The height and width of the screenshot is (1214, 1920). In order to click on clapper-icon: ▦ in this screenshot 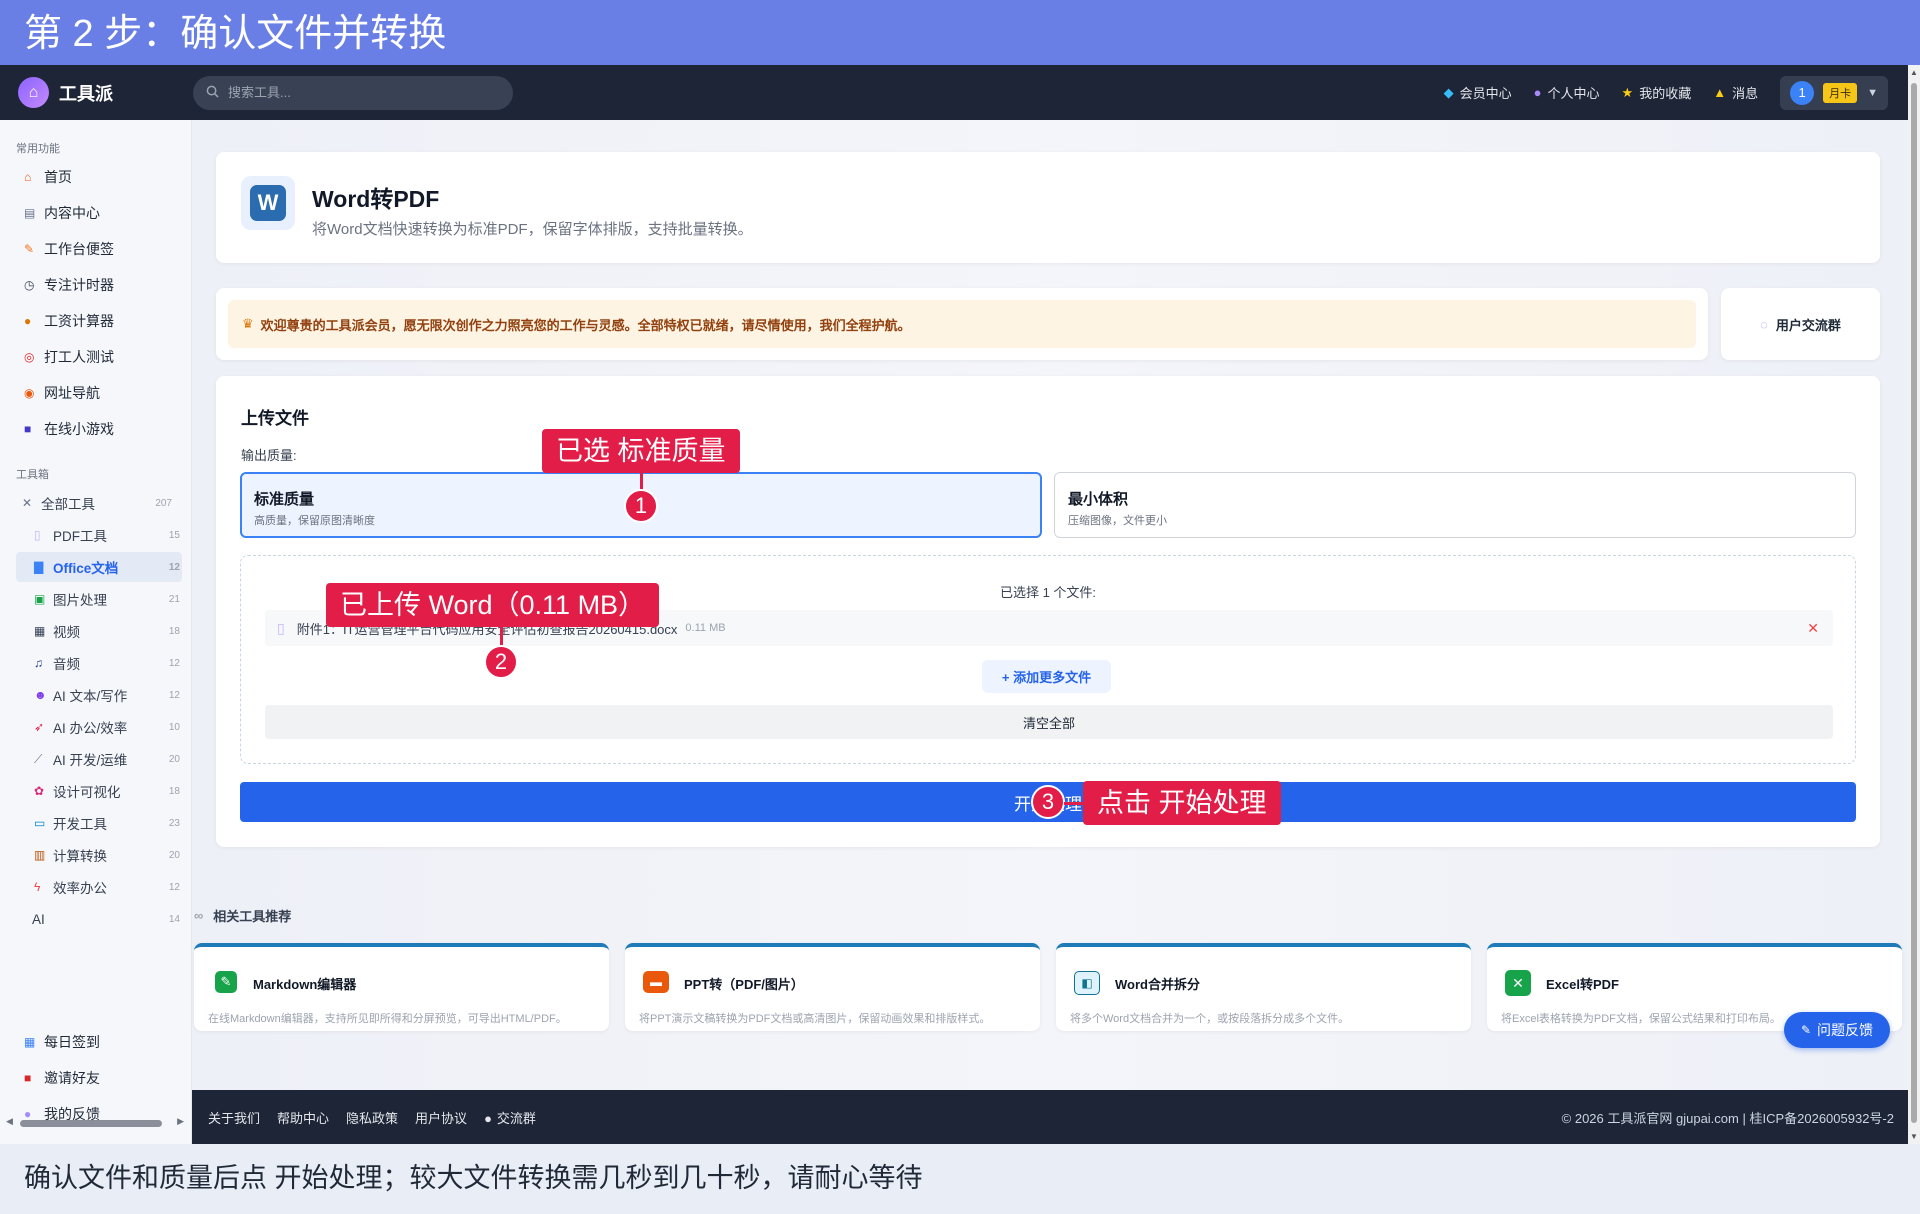, I will do `click(40, 631)`.